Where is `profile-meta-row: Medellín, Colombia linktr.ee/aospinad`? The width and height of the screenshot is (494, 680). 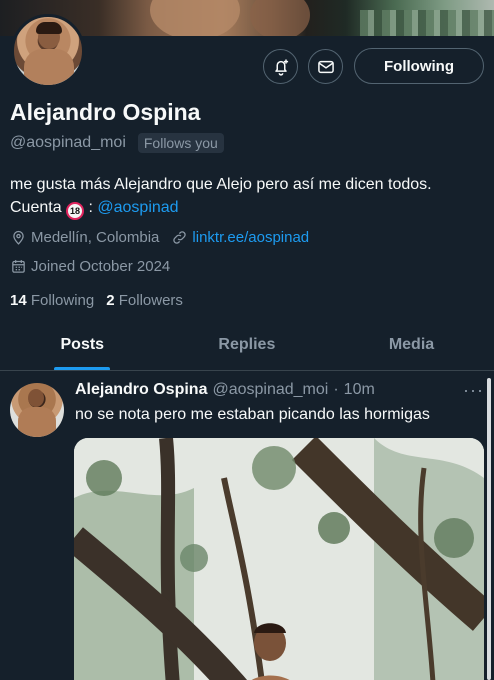 profile-meta-row: Medellín, Colombia linktr.ee/aospinad is located at coordinates (159, 237).